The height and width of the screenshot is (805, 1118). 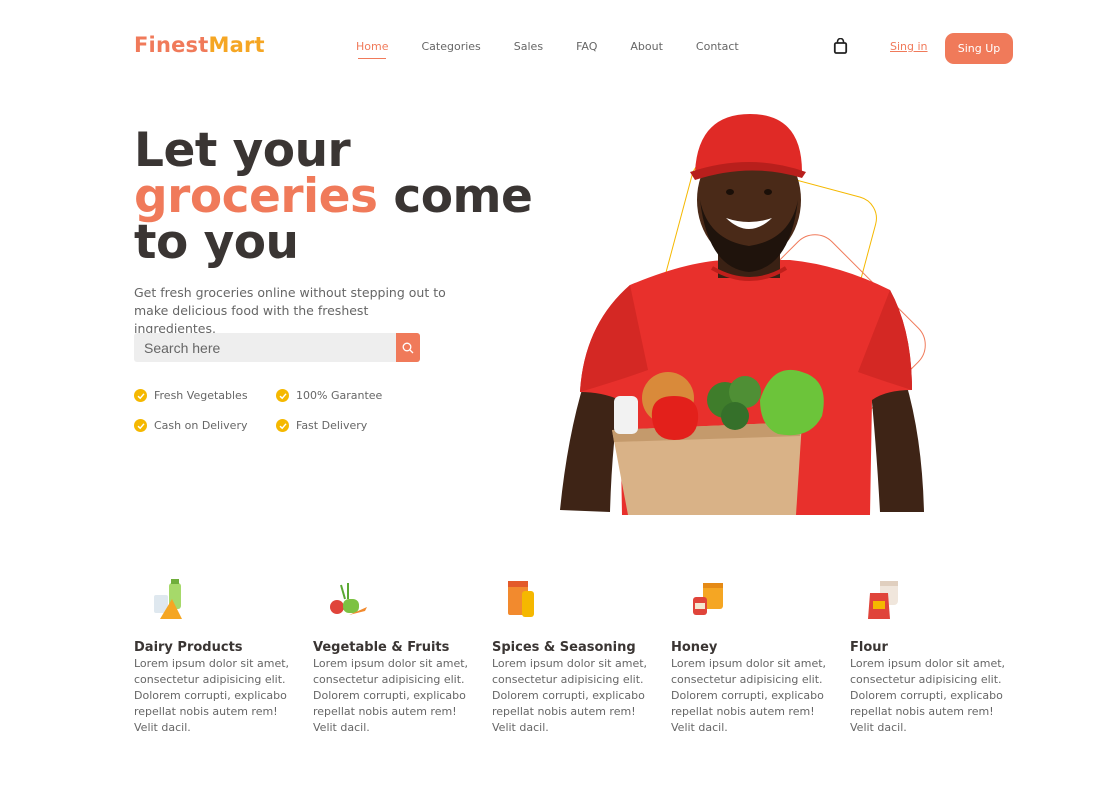 I want to click on brand-logo: FinestMart, so click(x=199, y=45).